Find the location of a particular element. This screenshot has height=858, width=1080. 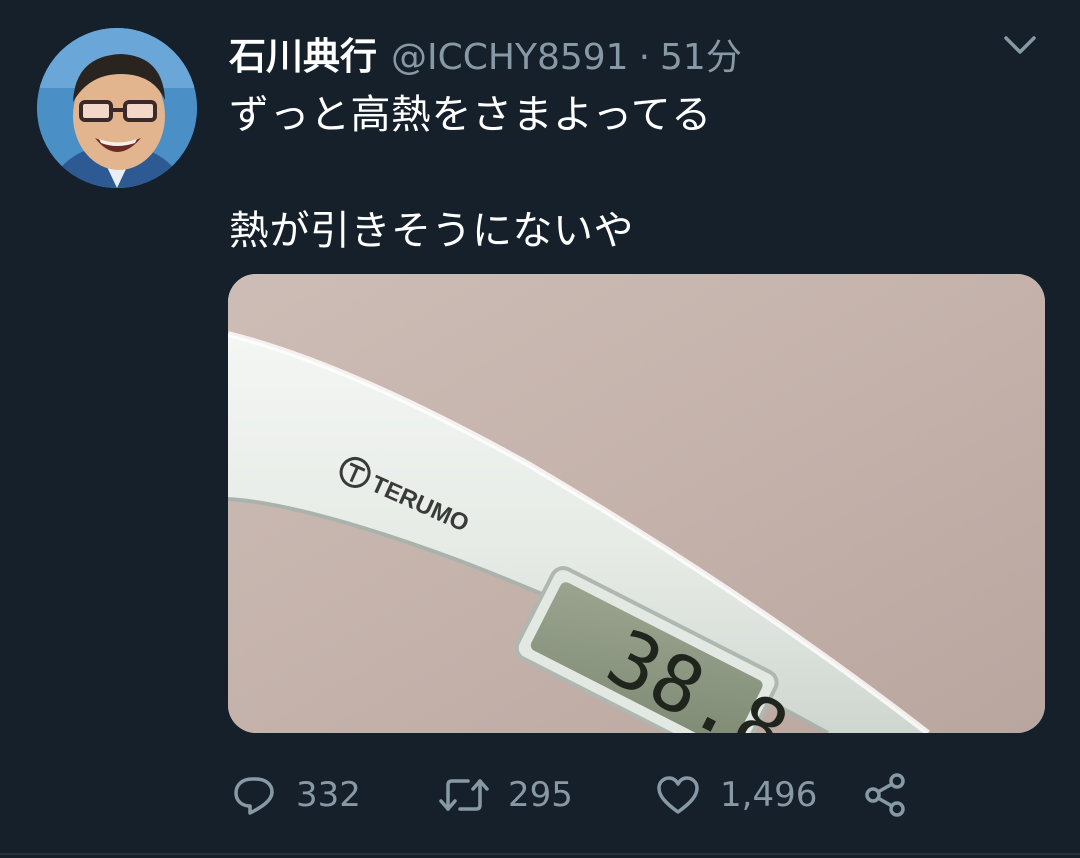

reply-icon is located at coordinates (254, 796).